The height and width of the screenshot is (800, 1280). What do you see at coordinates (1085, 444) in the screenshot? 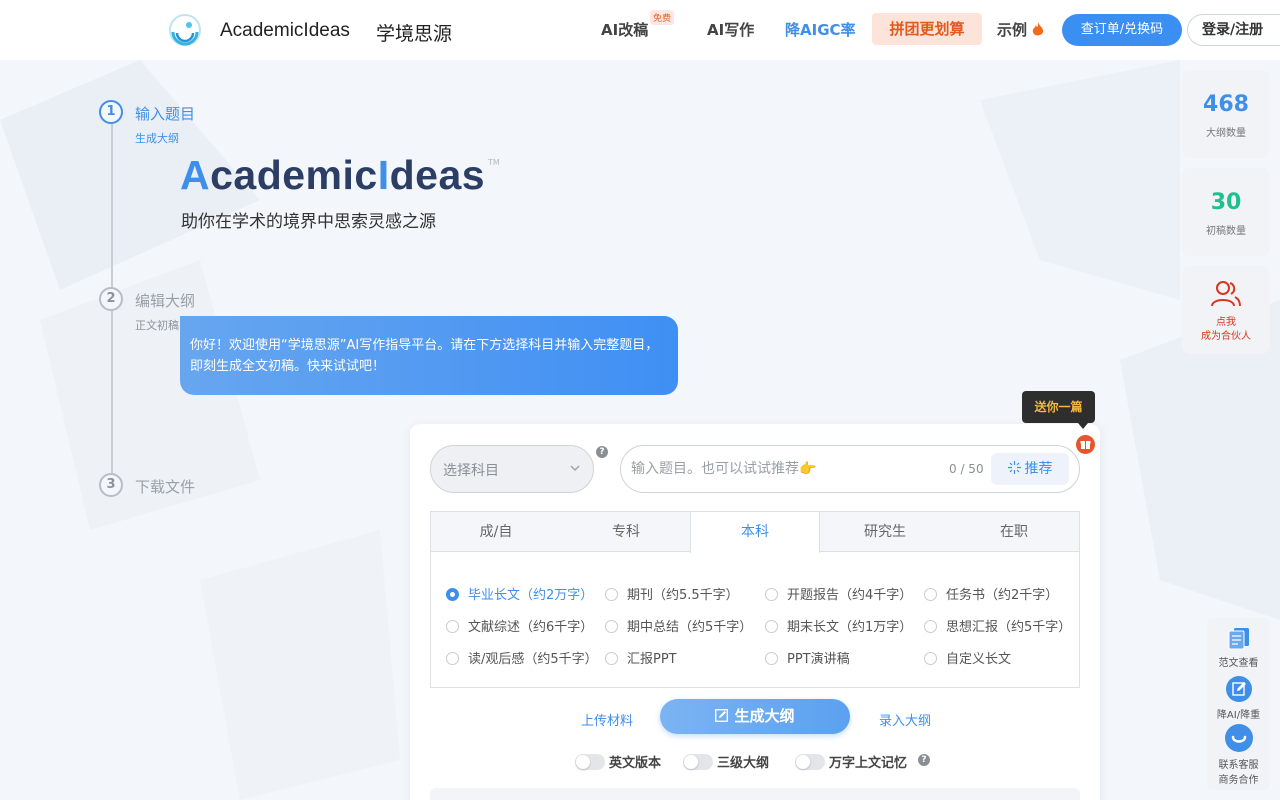
I see `gift-icon` at bounding box center [1085, 444].